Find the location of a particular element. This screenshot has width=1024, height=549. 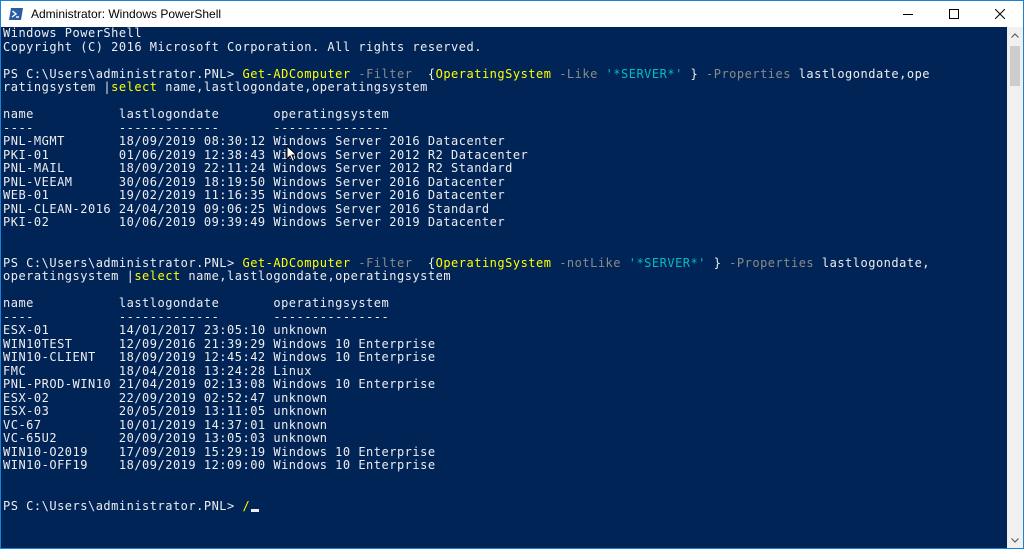

chevron-down-icon is located at coordinates (1015, 540).